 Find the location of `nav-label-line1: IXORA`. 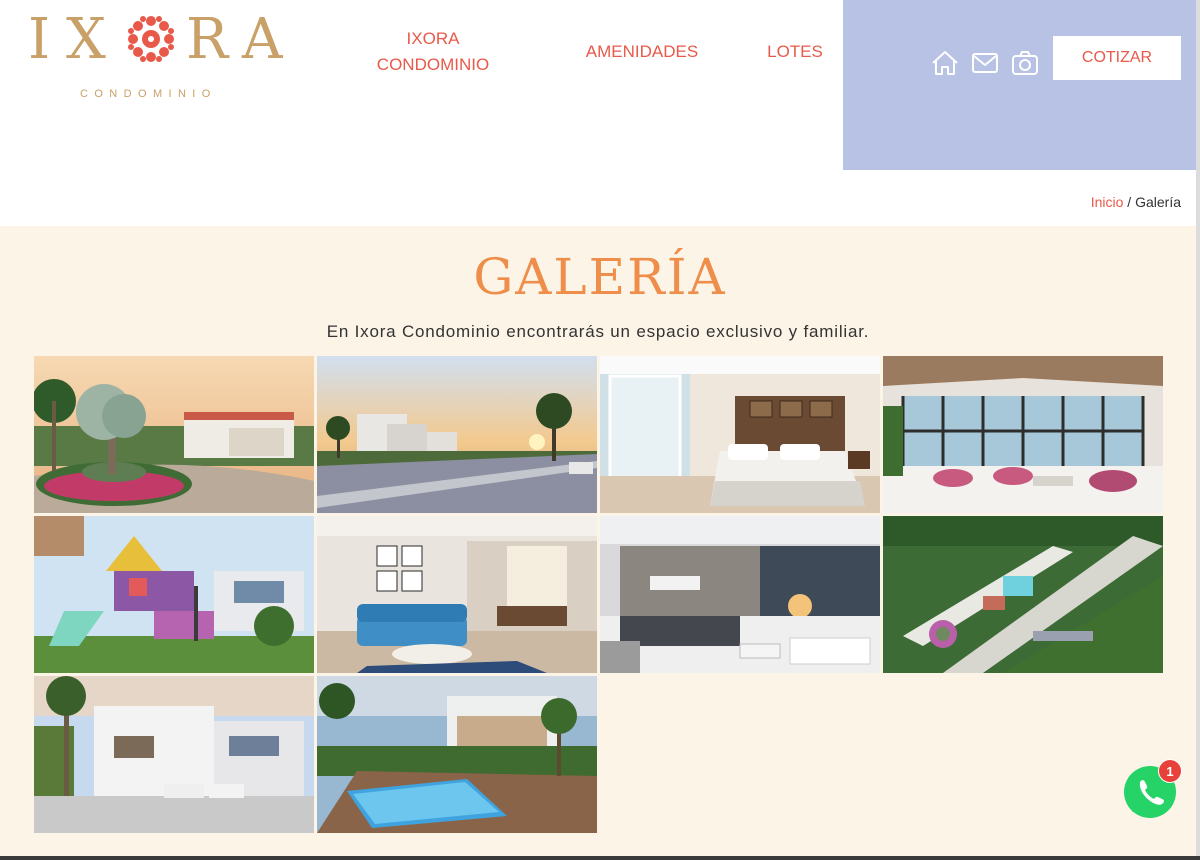

nav-label-line1: IXORA is located at coordinates (433, 38).